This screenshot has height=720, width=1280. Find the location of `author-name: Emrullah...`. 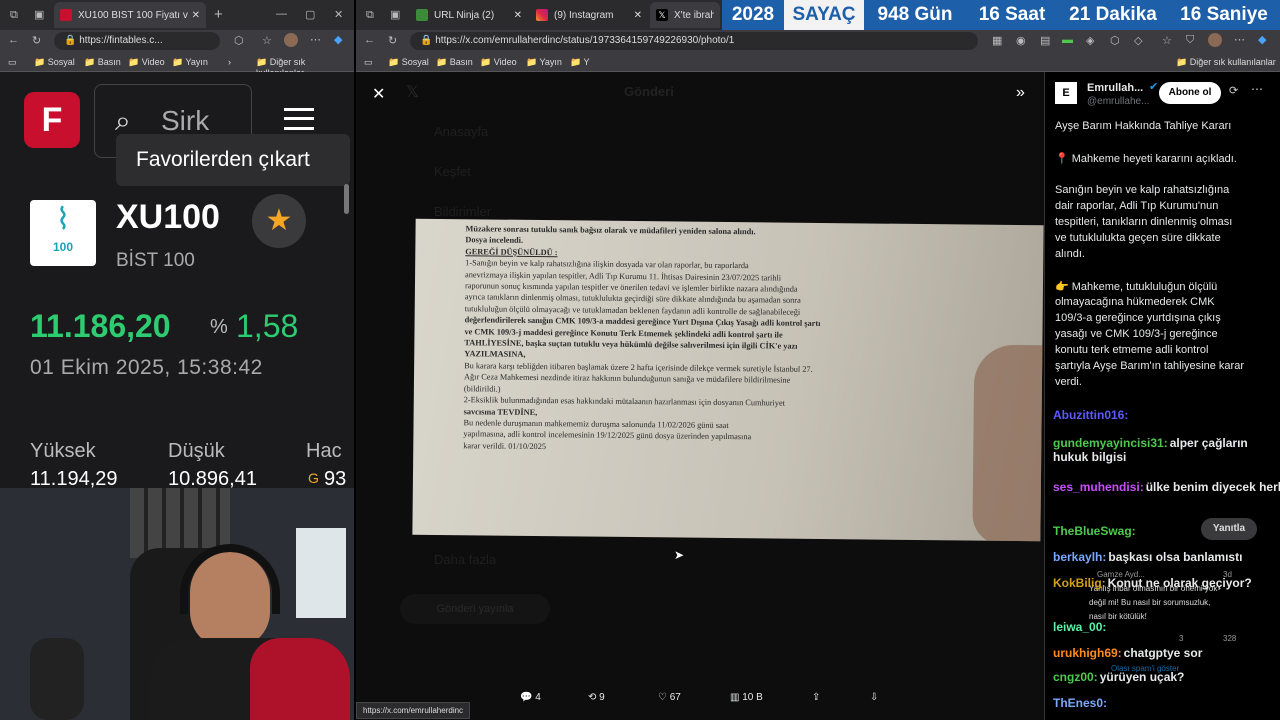

author-name: Emrullah... is located at coordinates (1115, 88).